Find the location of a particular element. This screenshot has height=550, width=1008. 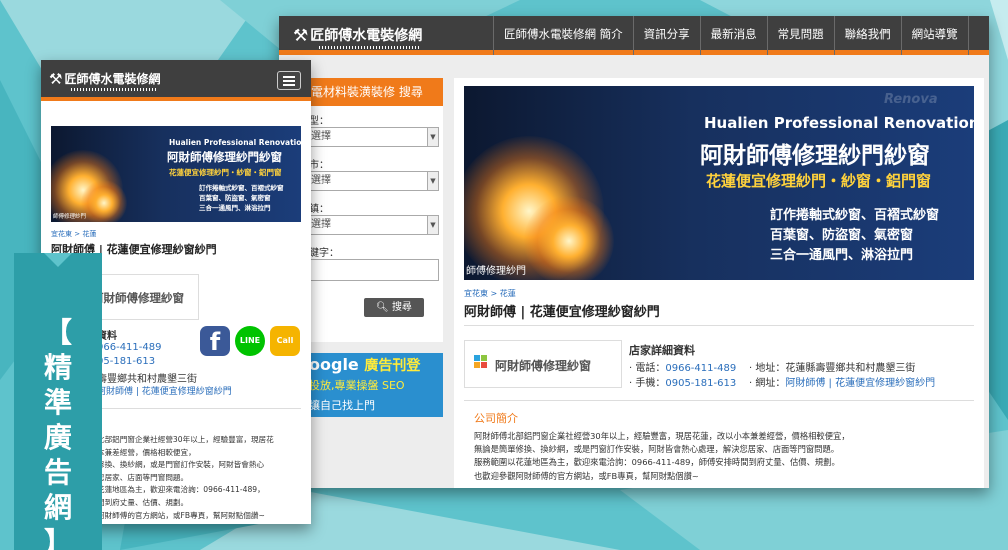

mobile-site-logo: ⚒ 匠師傅水電裝修網 is located at coordinates (105, 80).